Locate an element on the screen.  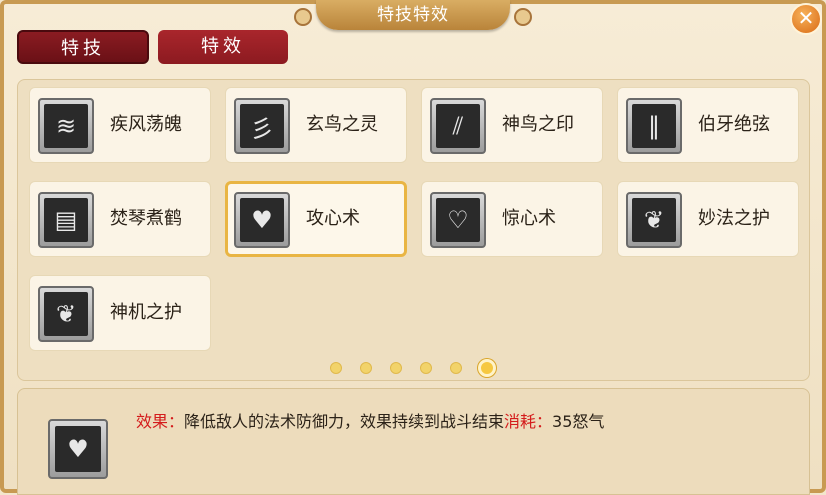
dialog-title: 特技特效 is located at coordinates (413, 15).